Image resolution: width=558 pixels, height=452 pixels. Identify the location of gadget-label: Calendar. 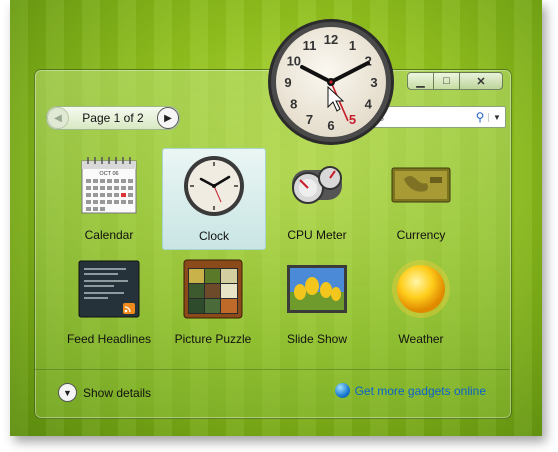
(109, 235).